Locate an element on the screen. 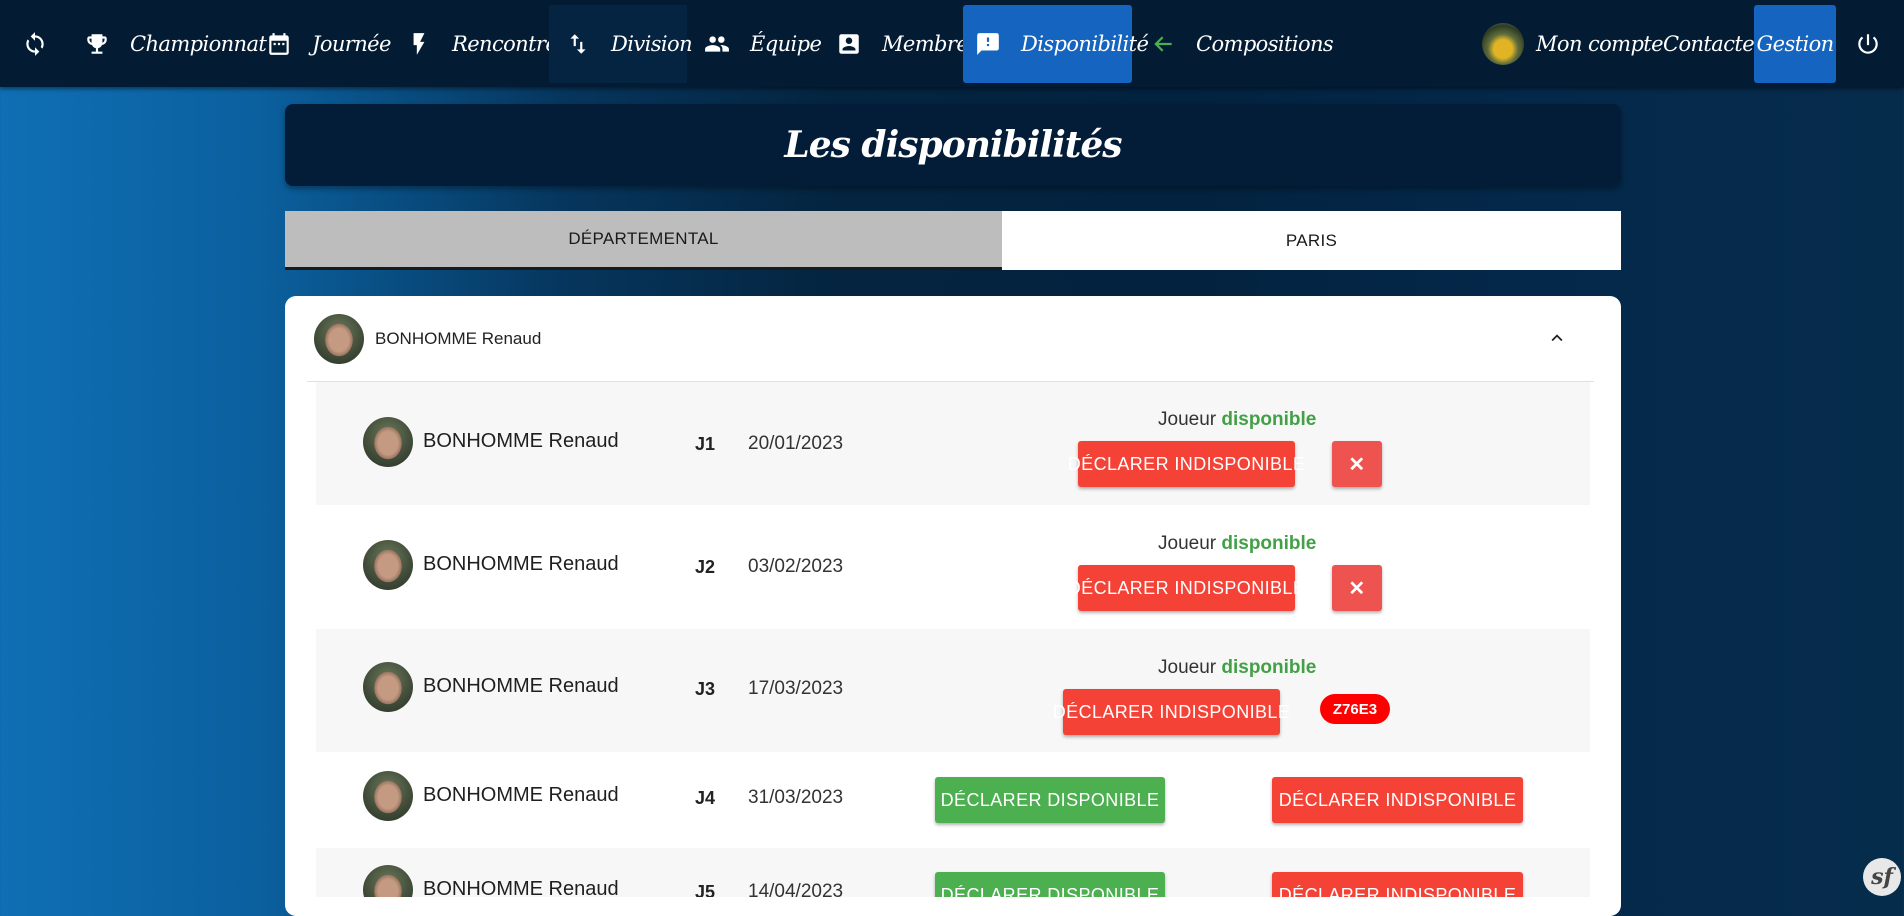 This screenshot has width=1904, height=916. match-date: 17/03/2023 is located at coordinates (796, 688).